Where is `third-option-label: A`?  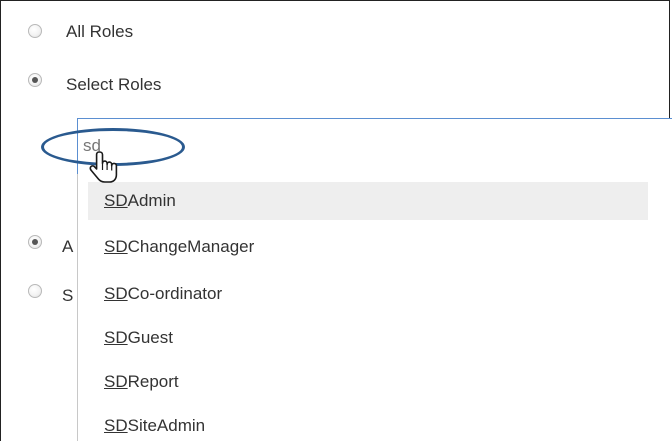
third-option-label: A is located at coordinates (67, 247).